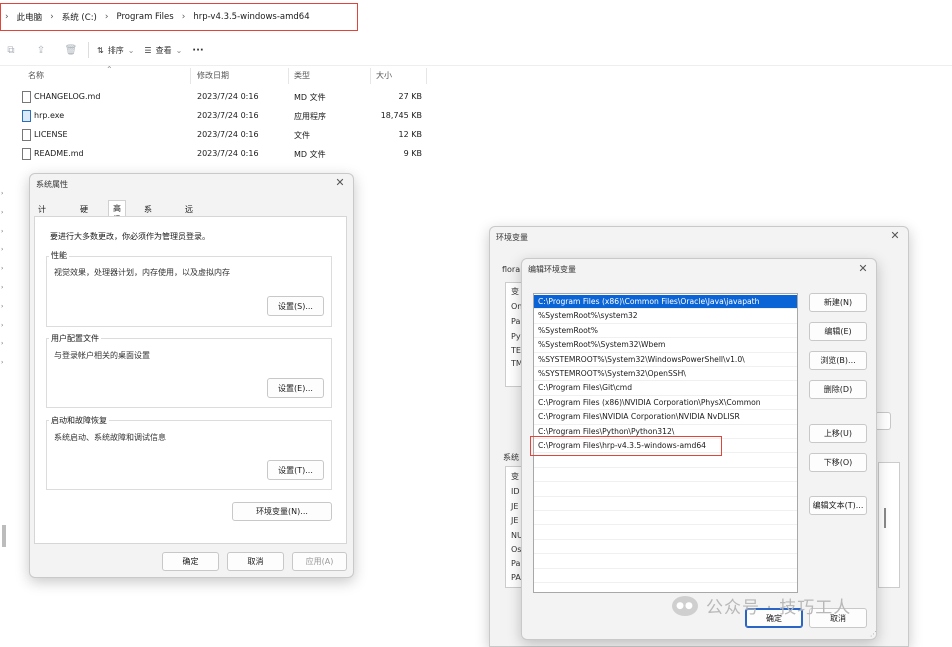 The image size is (952, 647). Describe the element at coordinates (838, 302) in the screenshot. I see `new-button: 新建(N)` at that location.